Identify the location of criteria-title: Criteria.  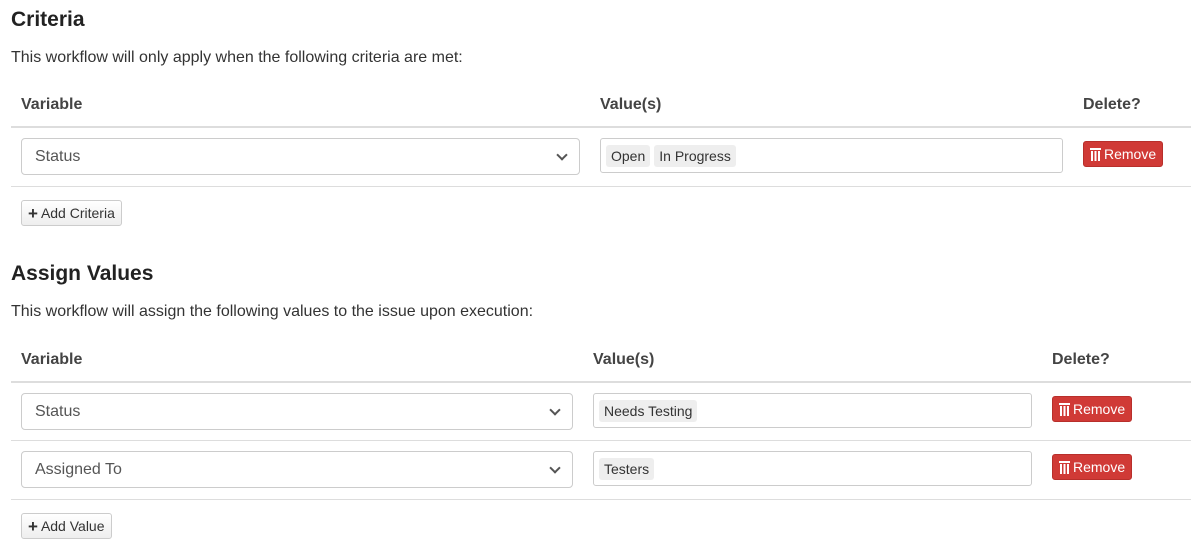
(48, 19).